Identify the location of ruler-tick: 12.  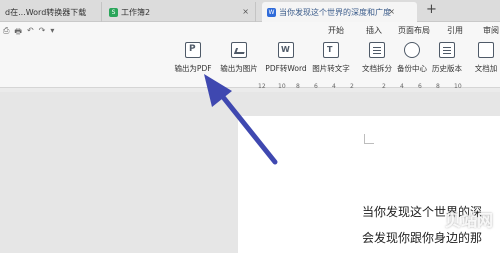
(262, 86).